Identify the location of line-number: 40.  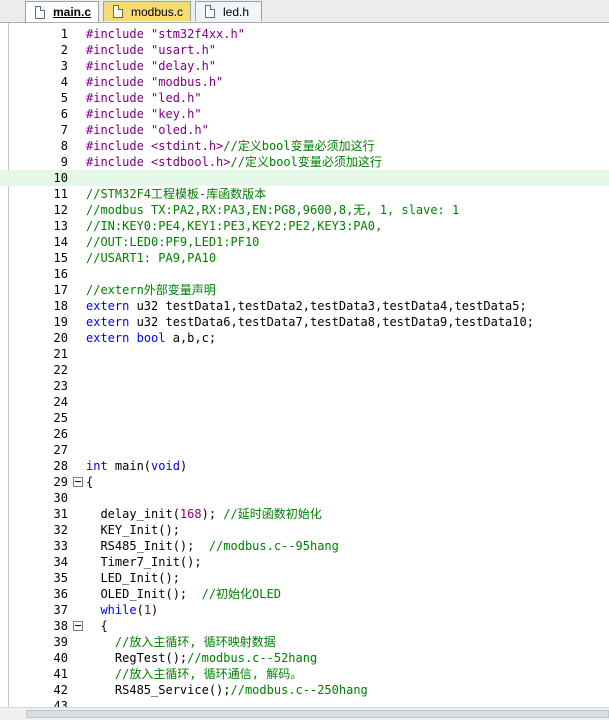
(60, 658).